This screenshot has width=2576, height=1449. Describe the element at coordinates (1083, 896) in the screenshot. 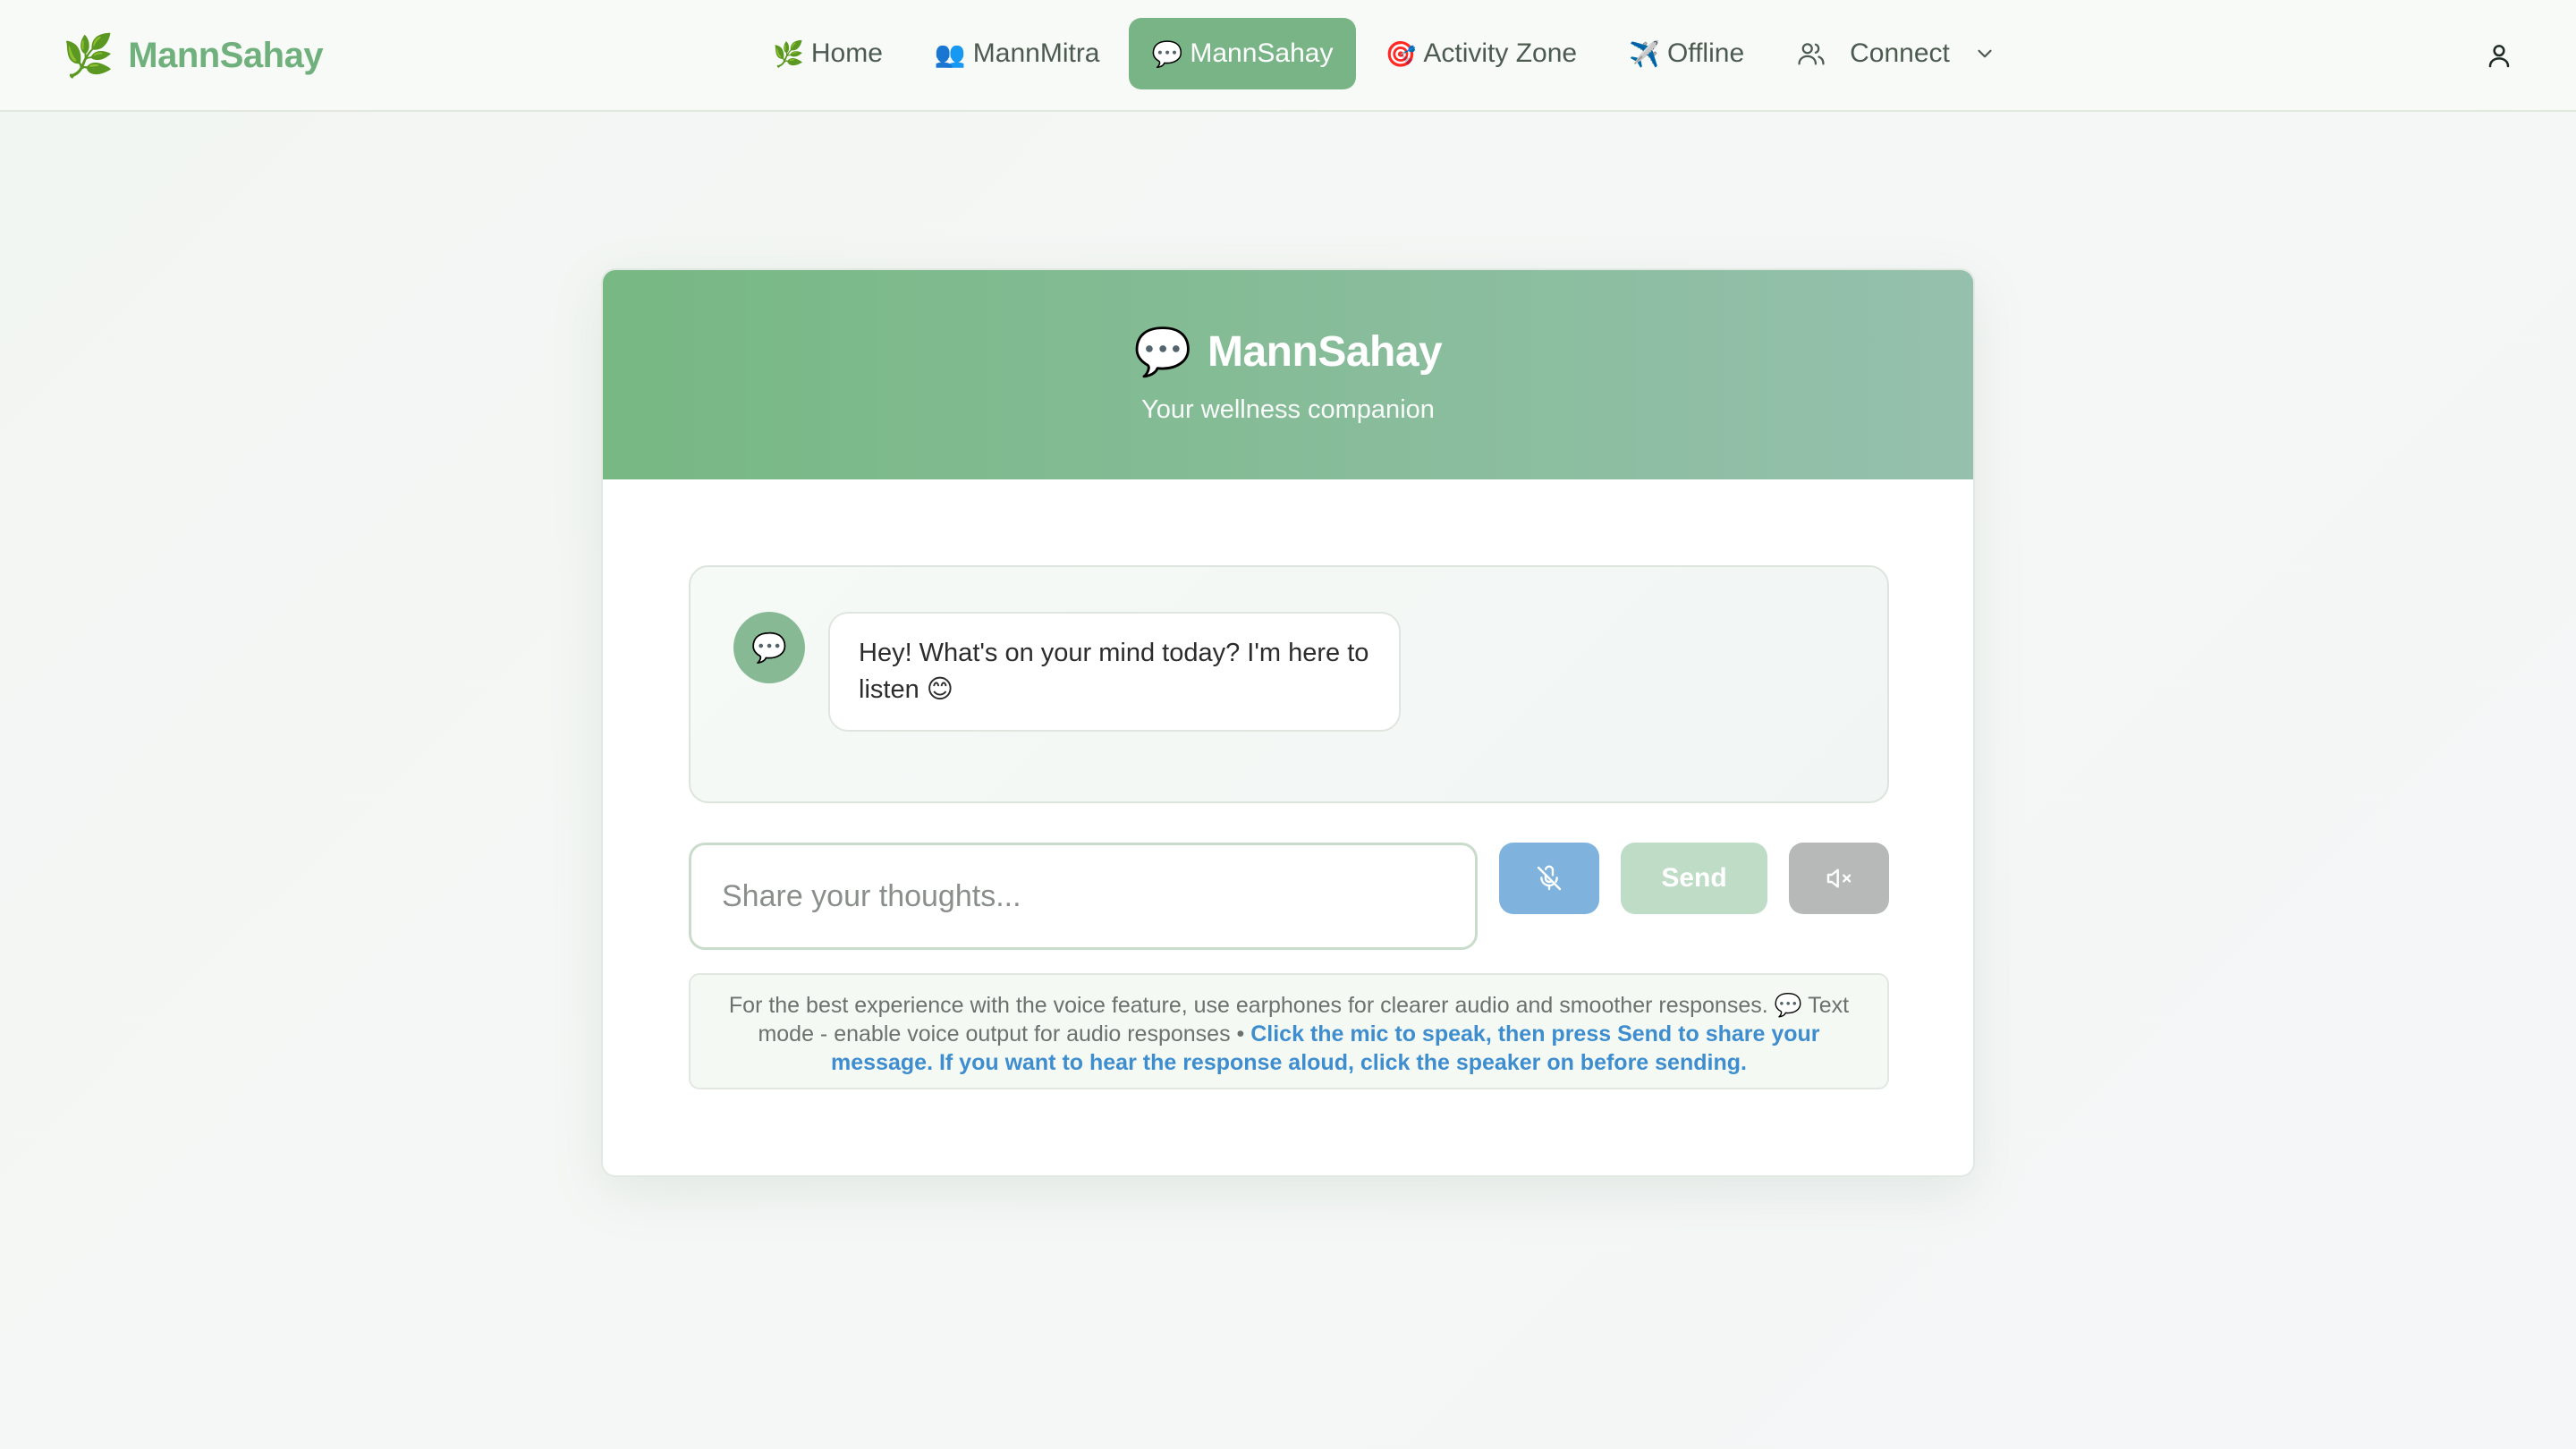

I see `message-input` at that location.